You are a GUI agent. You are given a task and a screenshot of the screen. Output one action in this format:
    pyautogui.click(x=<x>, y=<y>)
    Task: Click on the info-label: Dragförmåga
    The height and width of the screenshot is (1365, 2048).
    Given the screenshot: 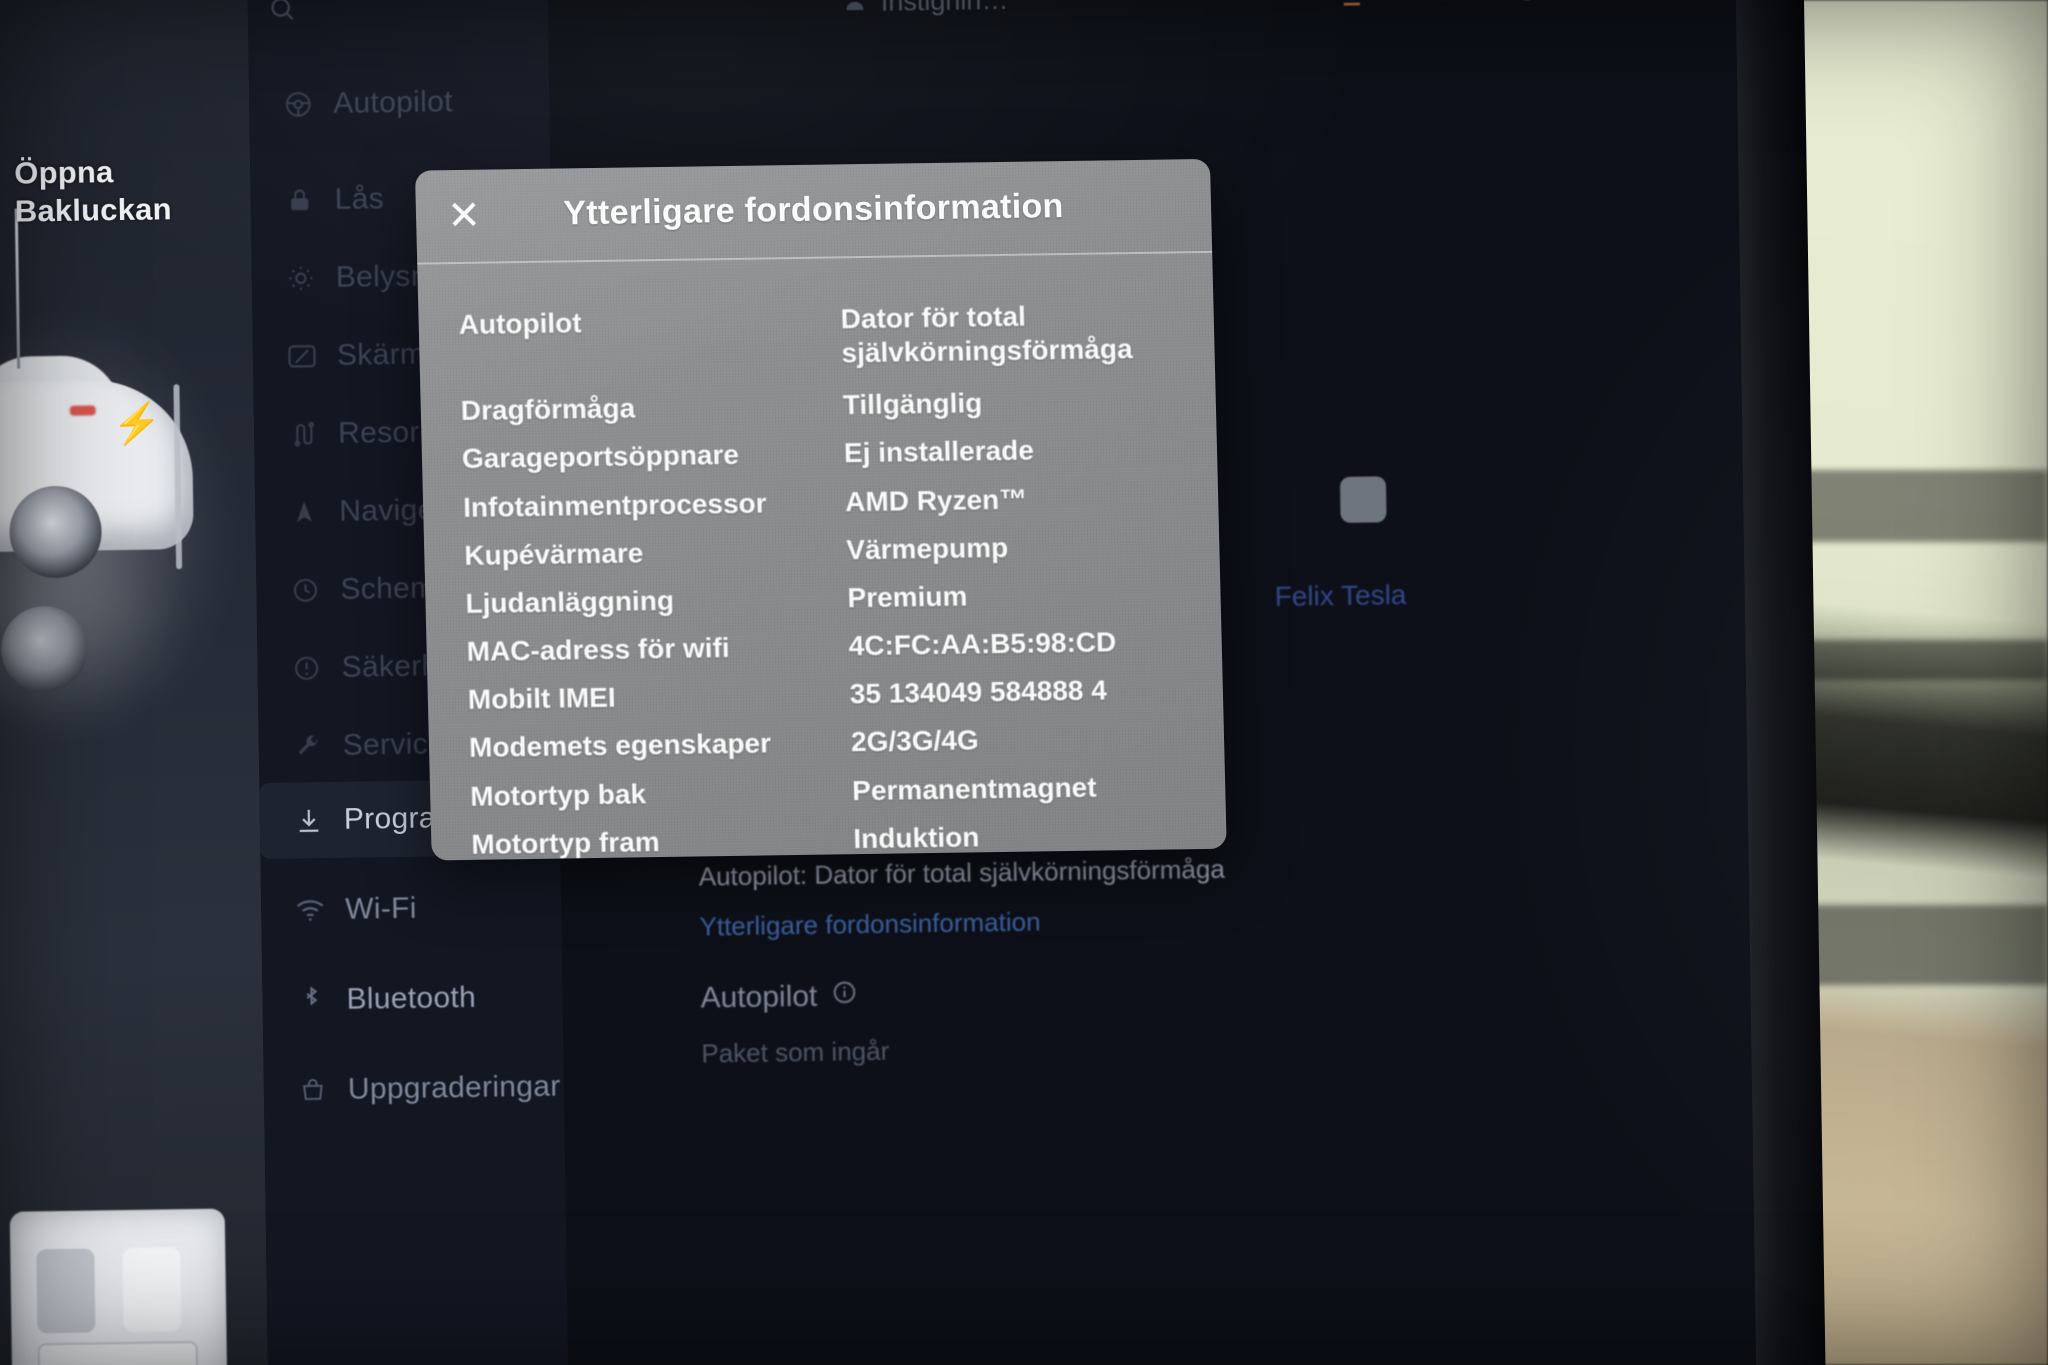 What is the action you would take?
    pyautogui.click(x=548, y=409)
    